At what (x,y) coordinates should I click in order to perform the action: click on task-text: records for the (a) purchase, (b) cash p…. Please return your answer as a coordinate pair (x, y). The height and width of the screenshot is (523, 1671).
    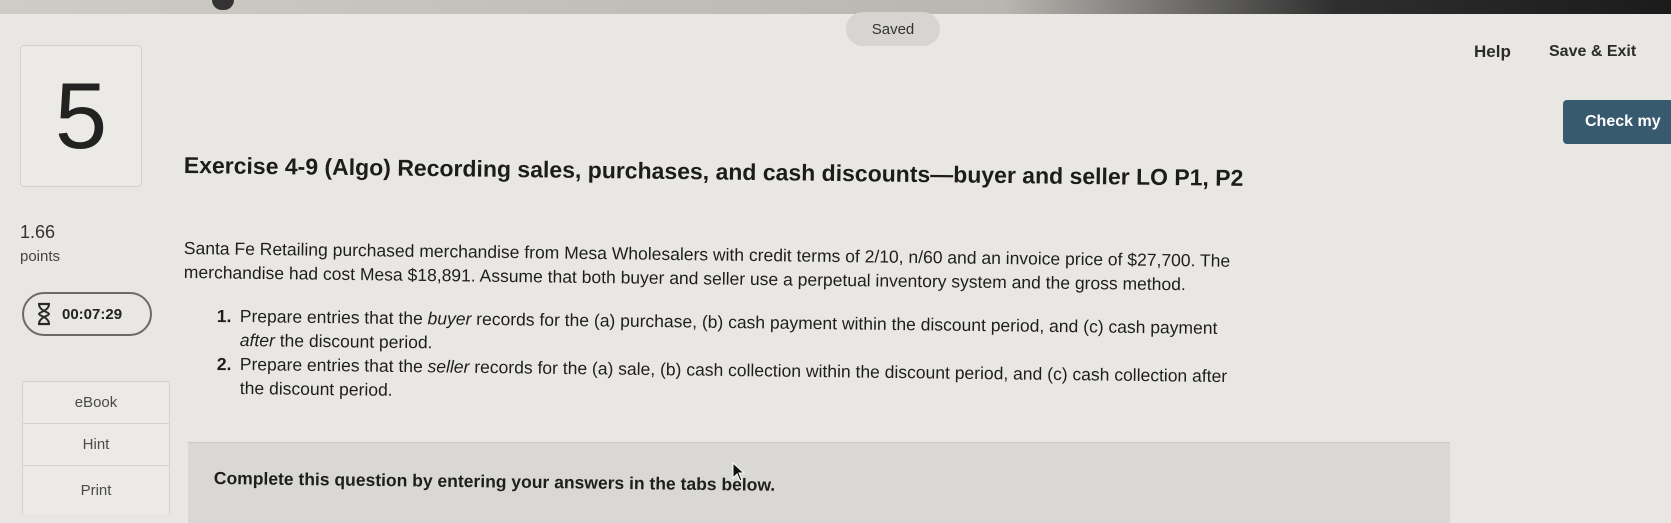
    Looking at the image, I should click on (844, 323).